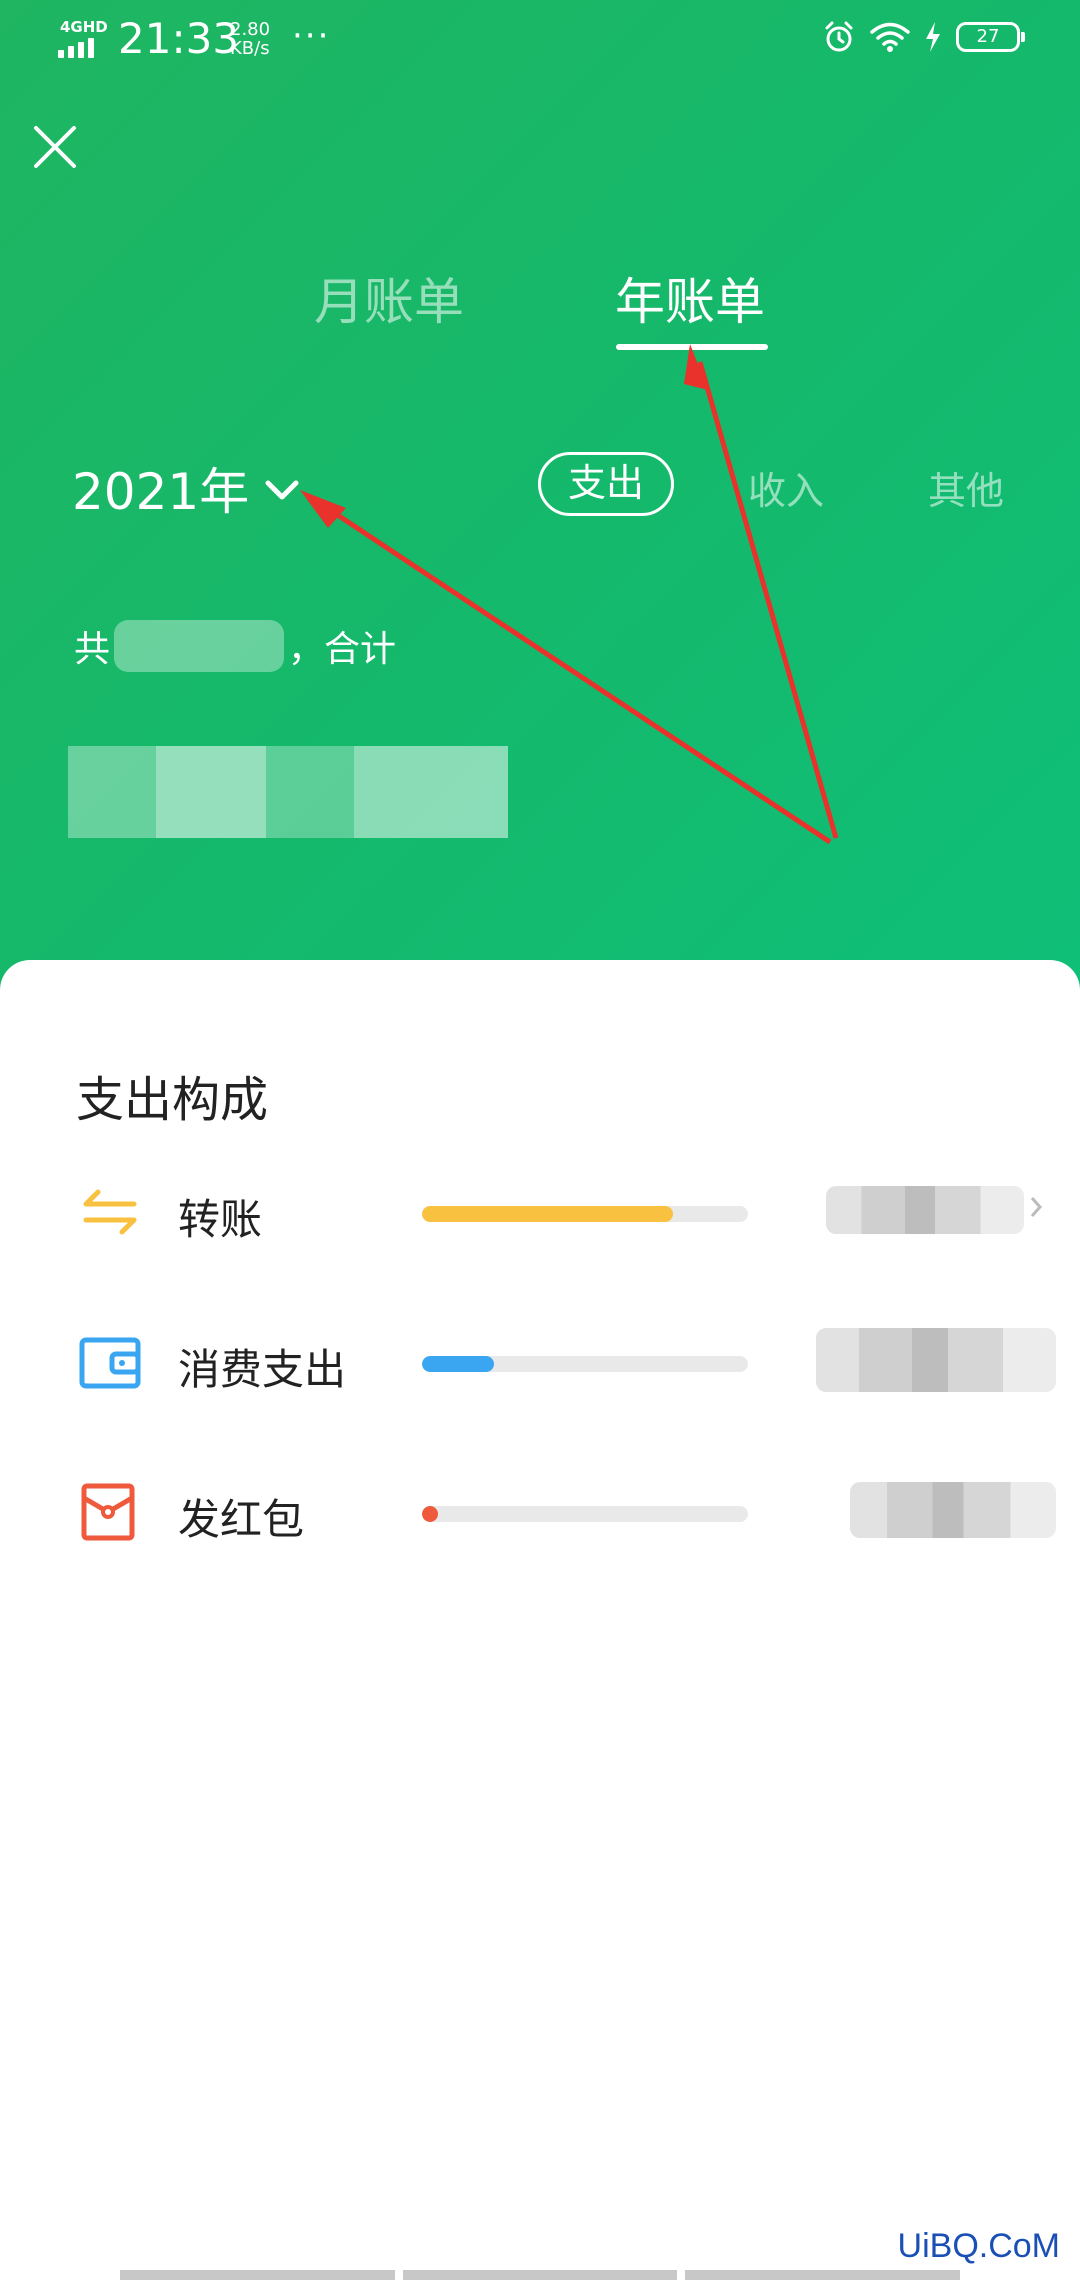  Describe the element at coordinates (250, 29) in the screenshot. I see `network-speed-value: 2.80` at that location.